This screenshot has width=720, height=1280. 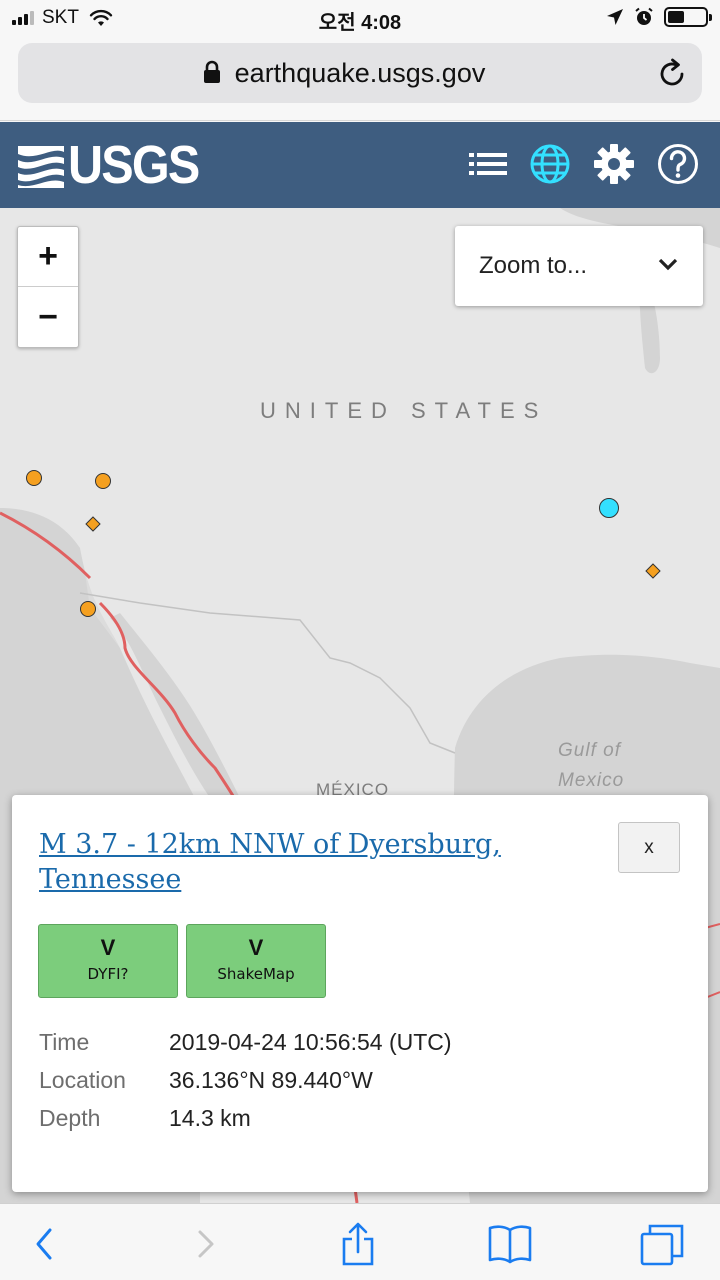 I want to click on share-icon, so click(x=358, y=1244).